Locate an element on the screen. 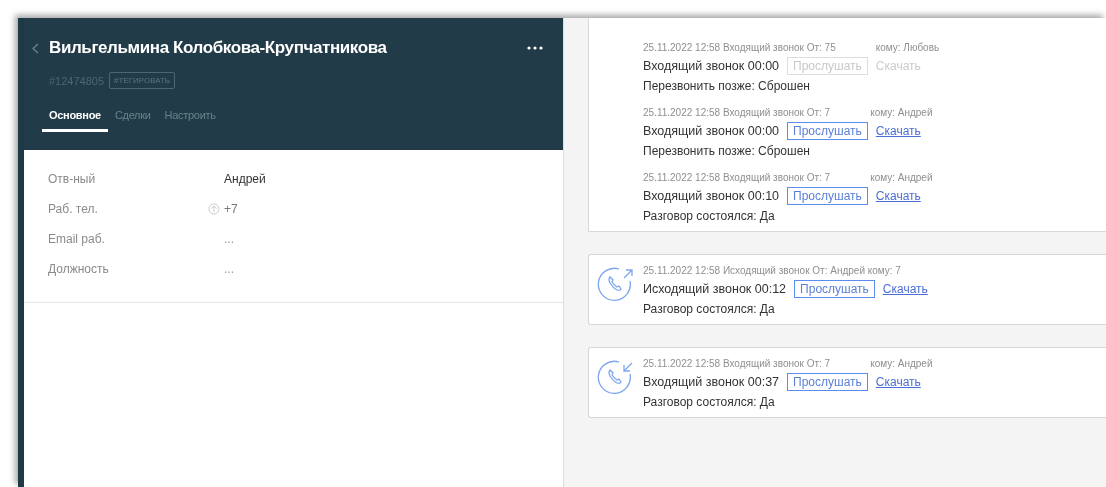  call-meta: 25.11.2022 12:58 Исходящий звонок От: Андрей кому: 7 is located at coordinates (772, 270).